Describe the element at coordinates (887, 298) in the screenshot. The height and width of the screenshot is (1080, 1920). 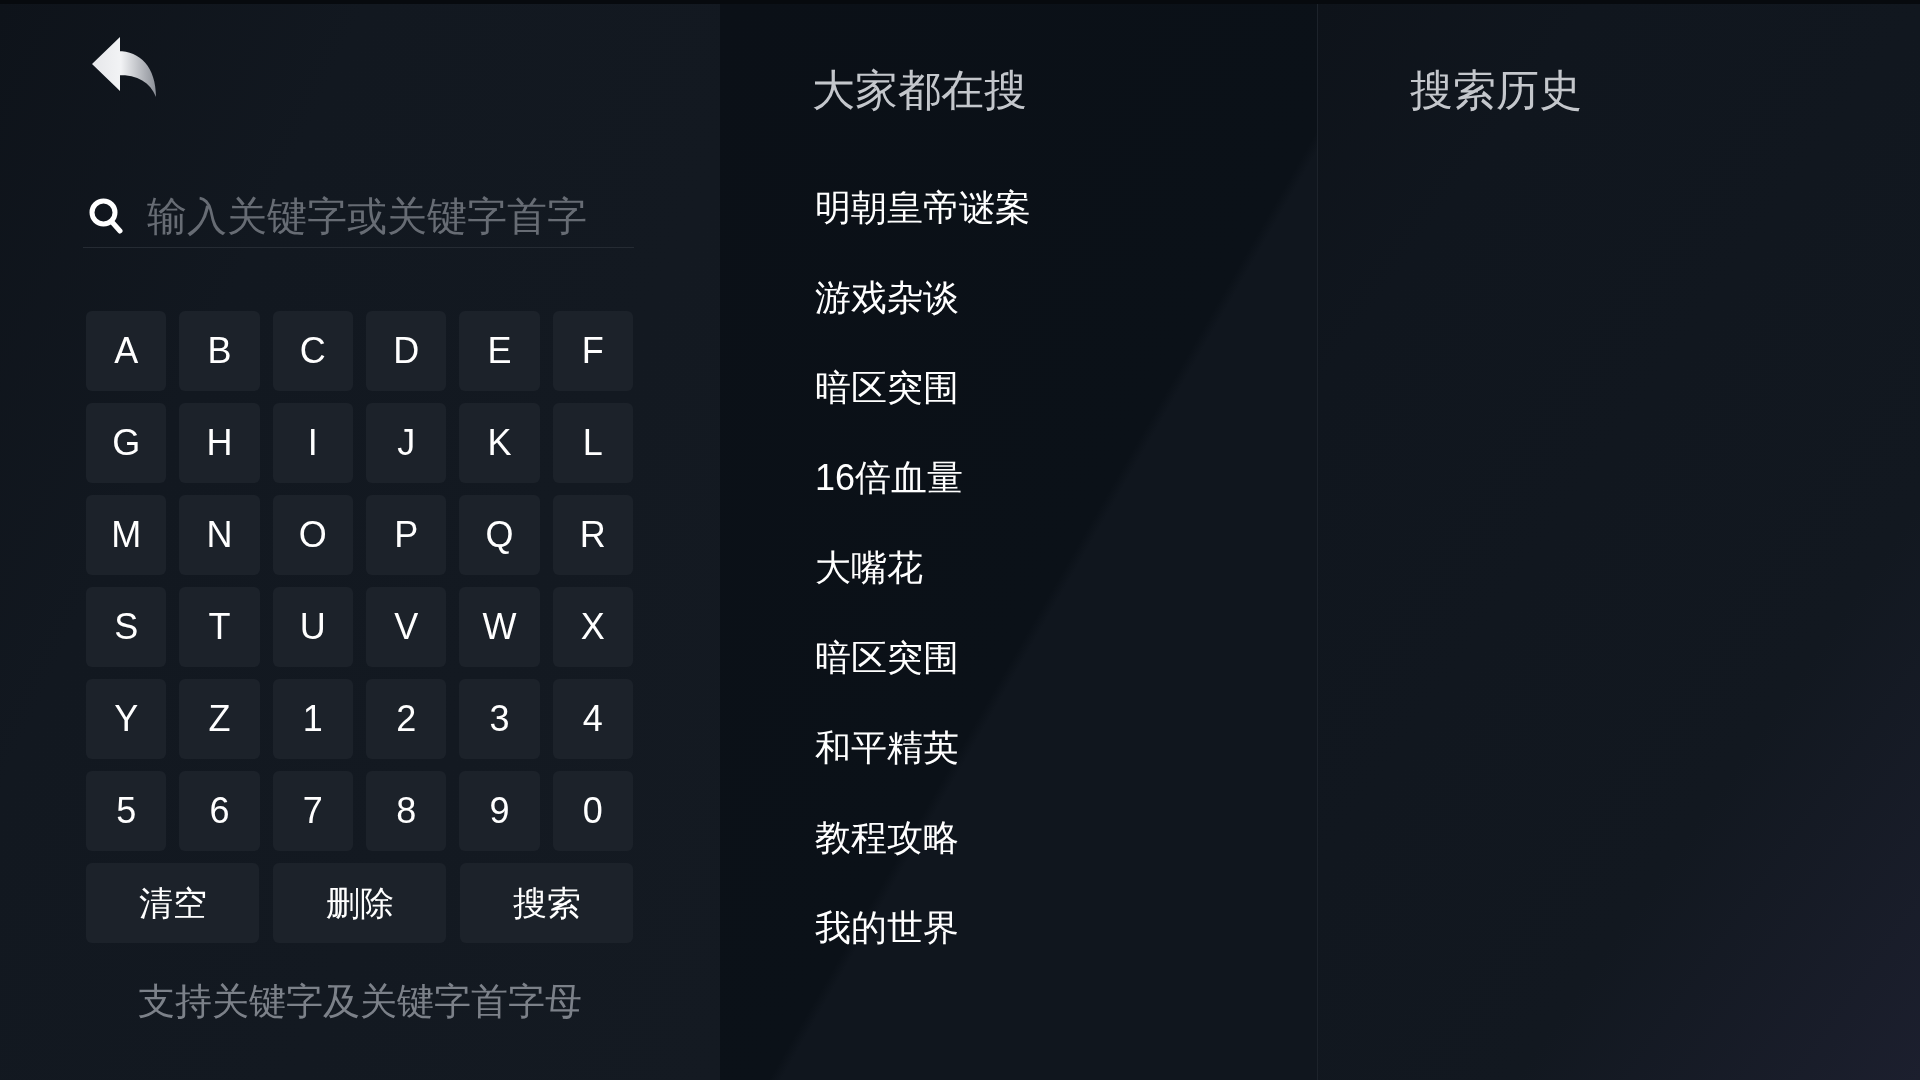
I see `search-suggestion: 游戏杂谈` at that location.